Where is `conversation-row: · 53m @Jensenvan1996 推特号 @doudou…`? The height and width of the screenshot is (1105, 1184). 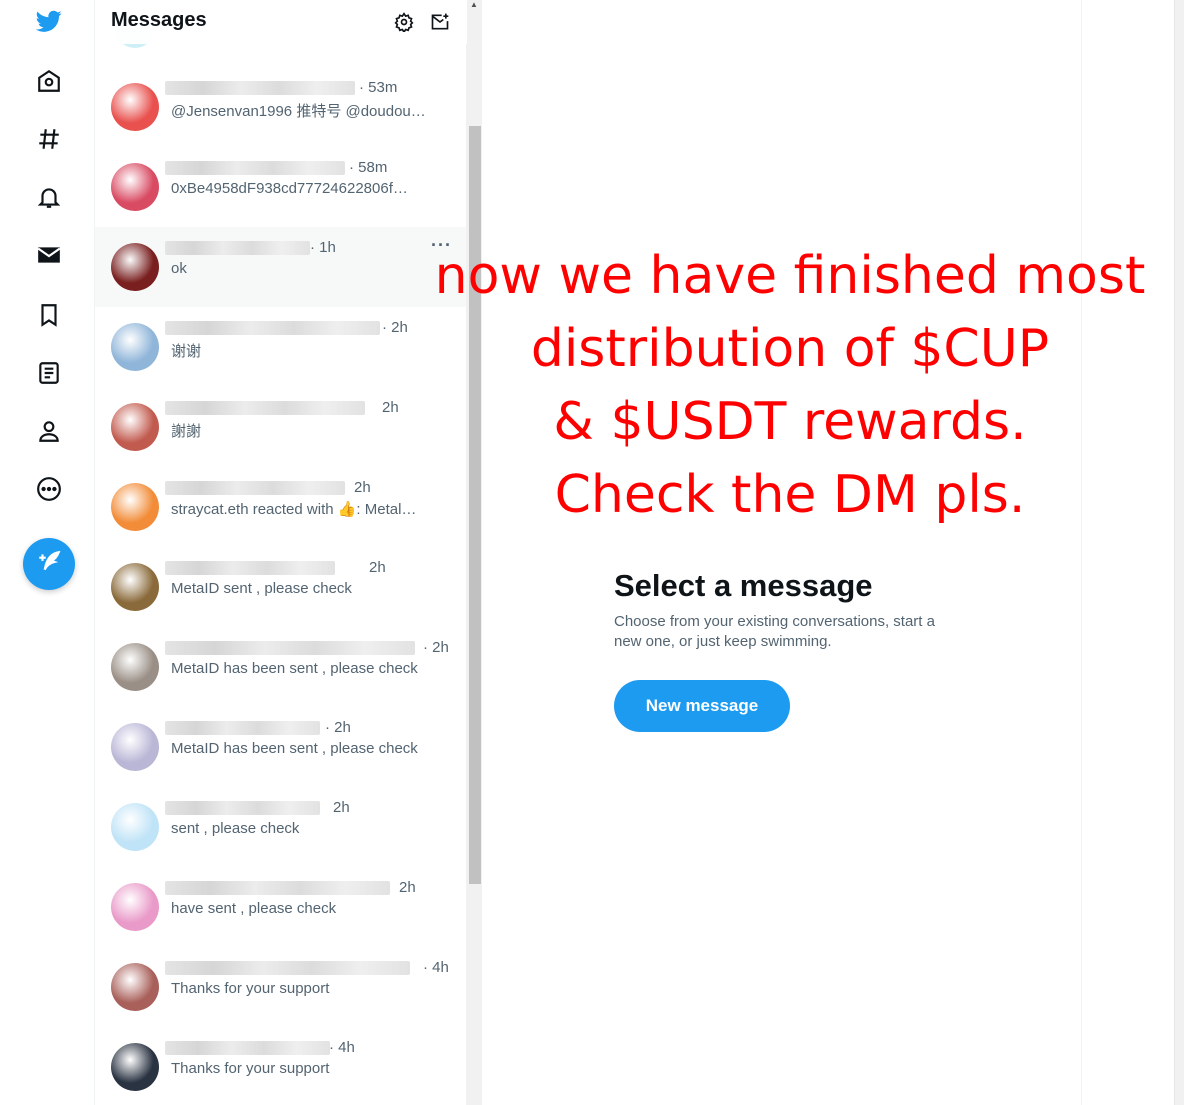 conversation-row: · 53m @Jensenvan1996 推特号 @doudou… is located at coordinates (281, 107).